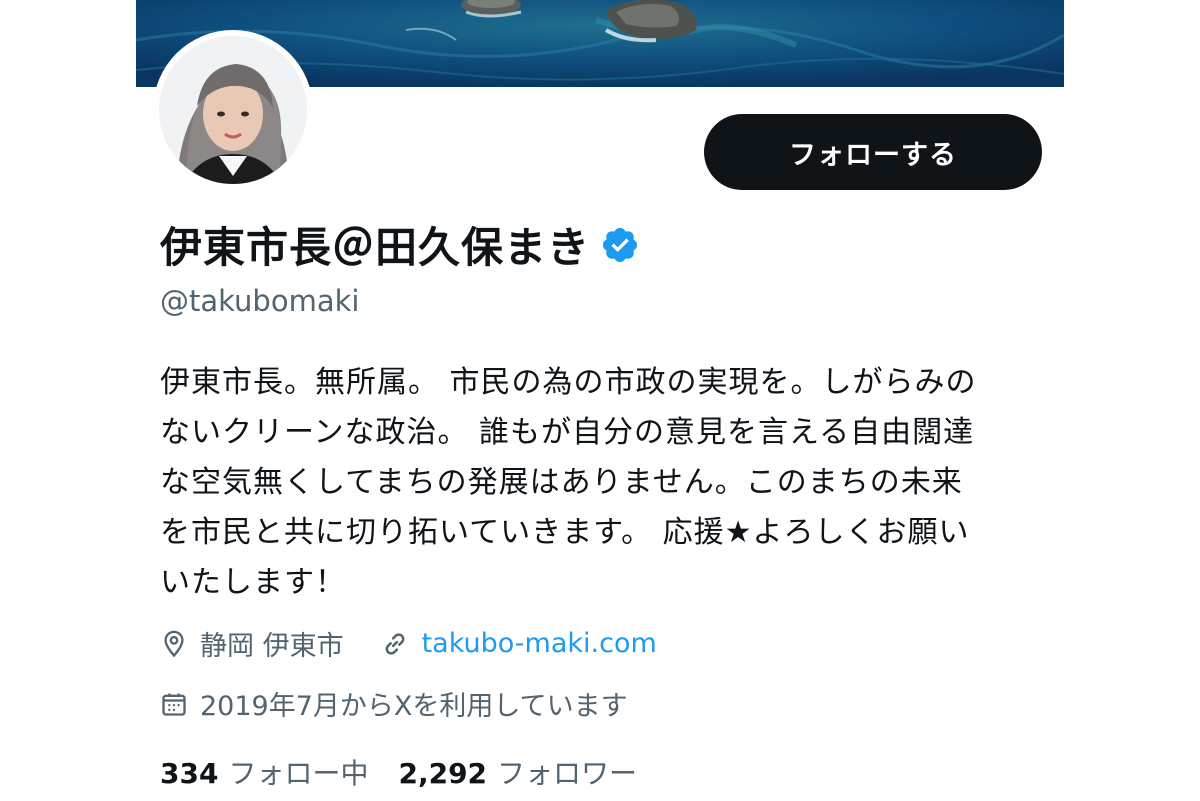 The height and width of the screenshot is (801, 1200). Describe the element at coordinates (375, 247) in the screenshot. I see `display-name: 伊東市長＠田久保まき` at that location.